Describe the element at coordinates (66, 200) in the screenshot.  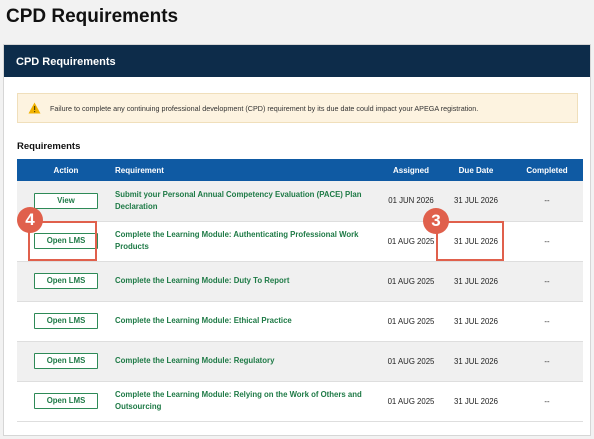
I see `view-button: View` at that location.